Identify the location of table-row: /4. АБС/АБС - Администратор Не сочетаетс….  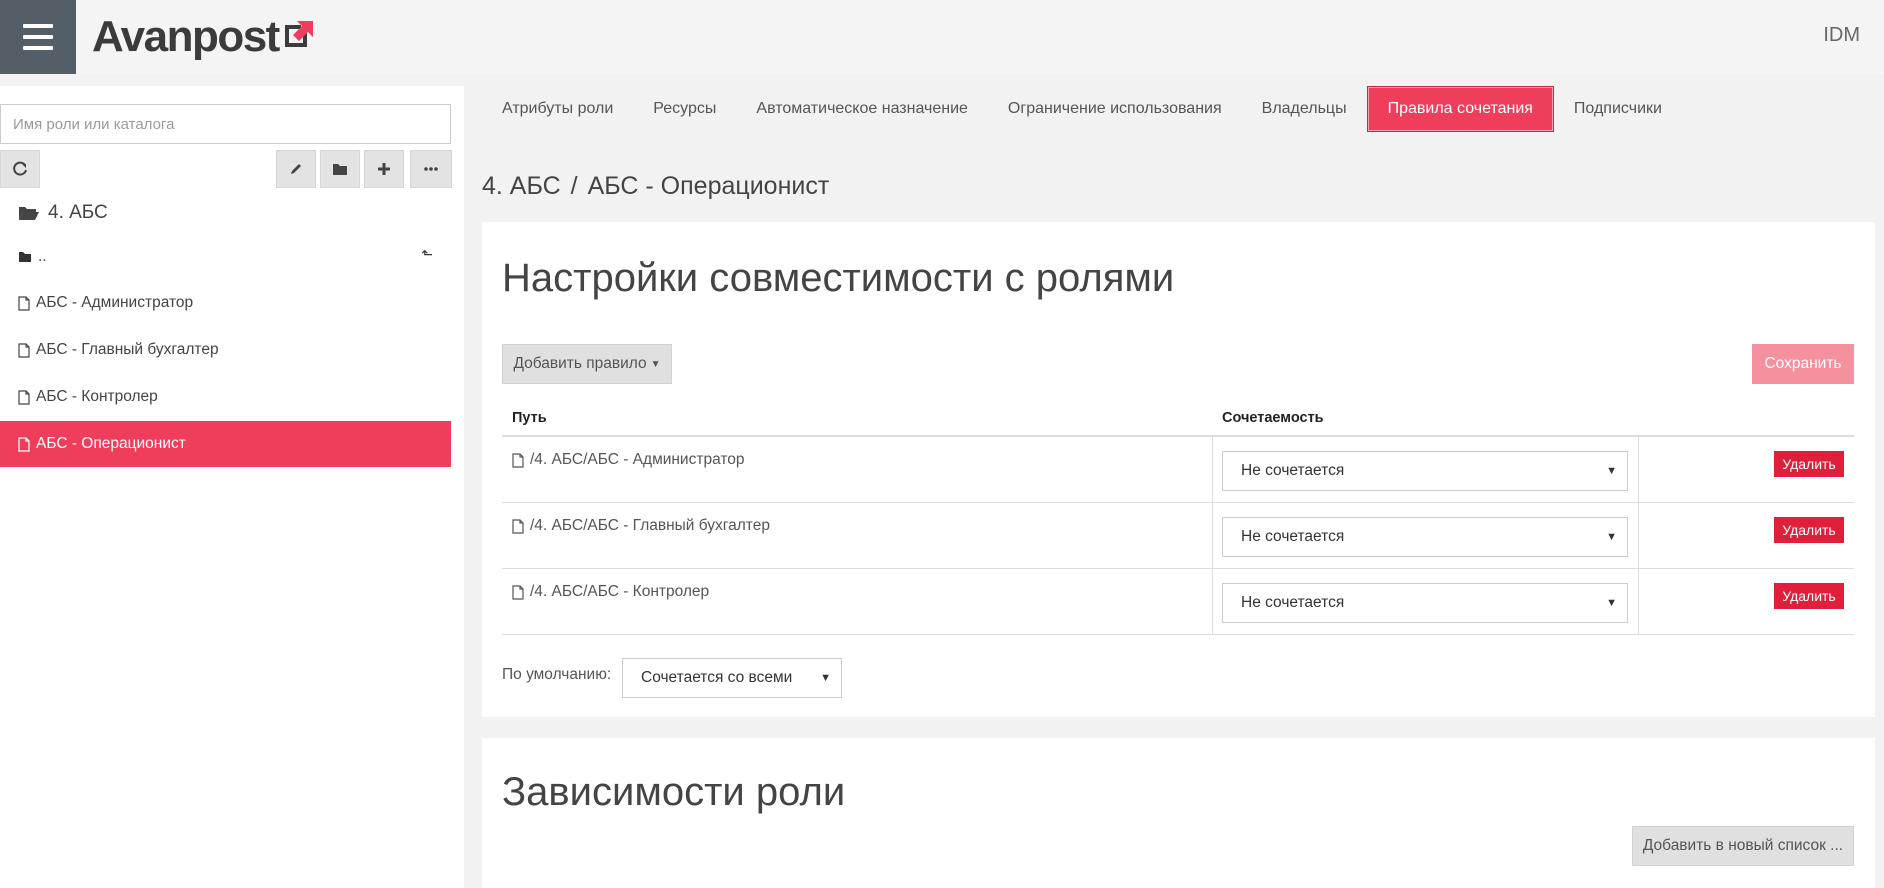
(1178, 470).